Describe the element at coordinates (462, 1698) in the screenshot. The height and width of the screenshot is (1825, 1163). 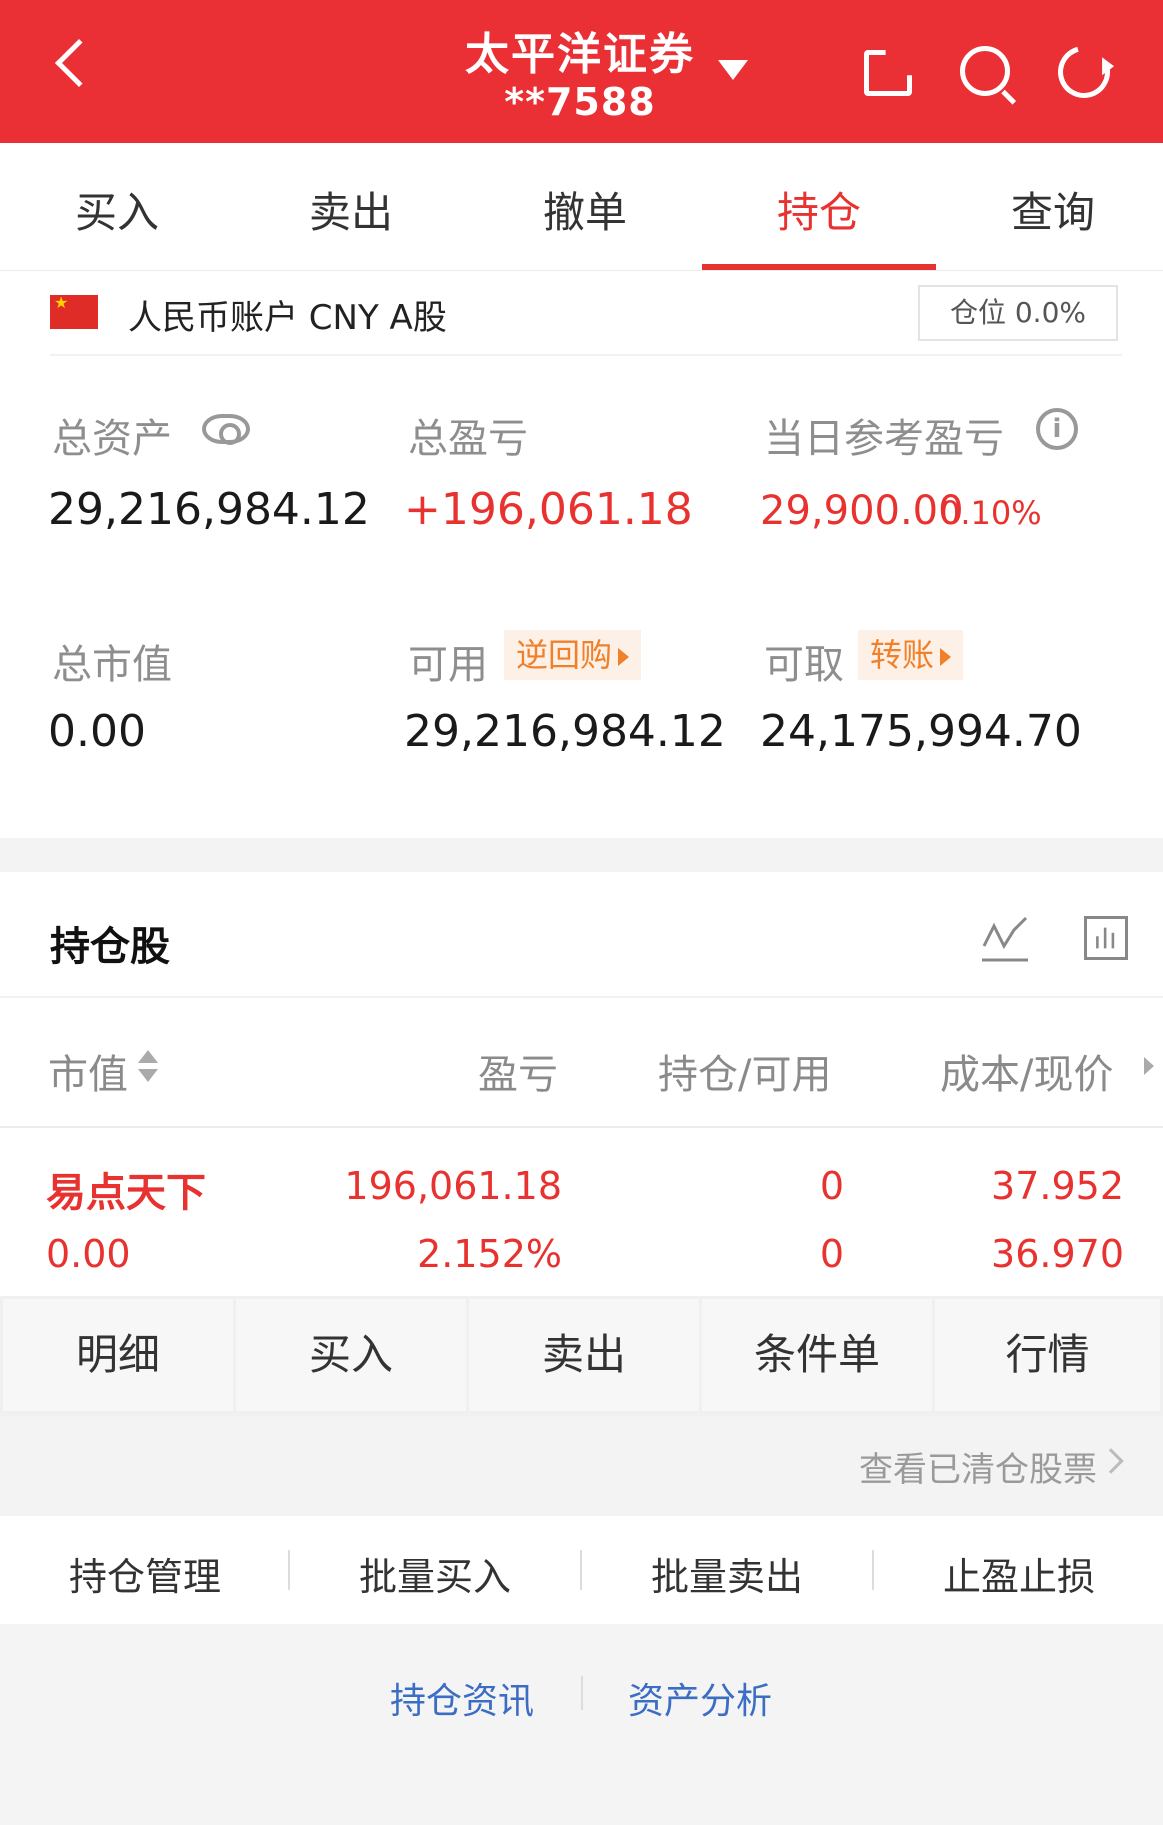
I see `holdings-news-link: 持仓资讯` at that location.